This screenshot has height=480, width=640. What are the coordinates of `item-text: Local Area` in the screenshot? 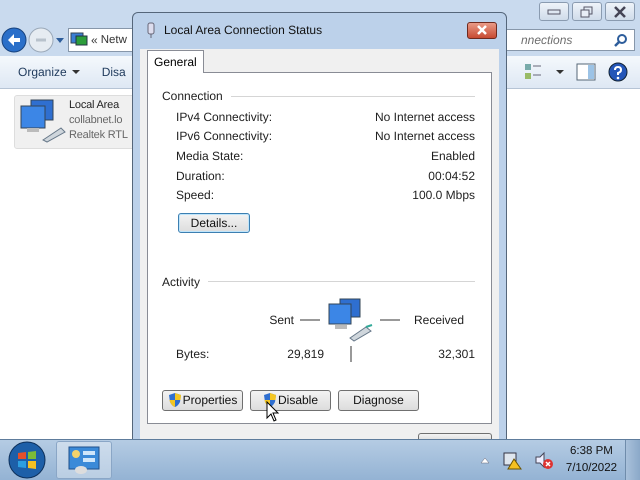 It's located at (94, 105).